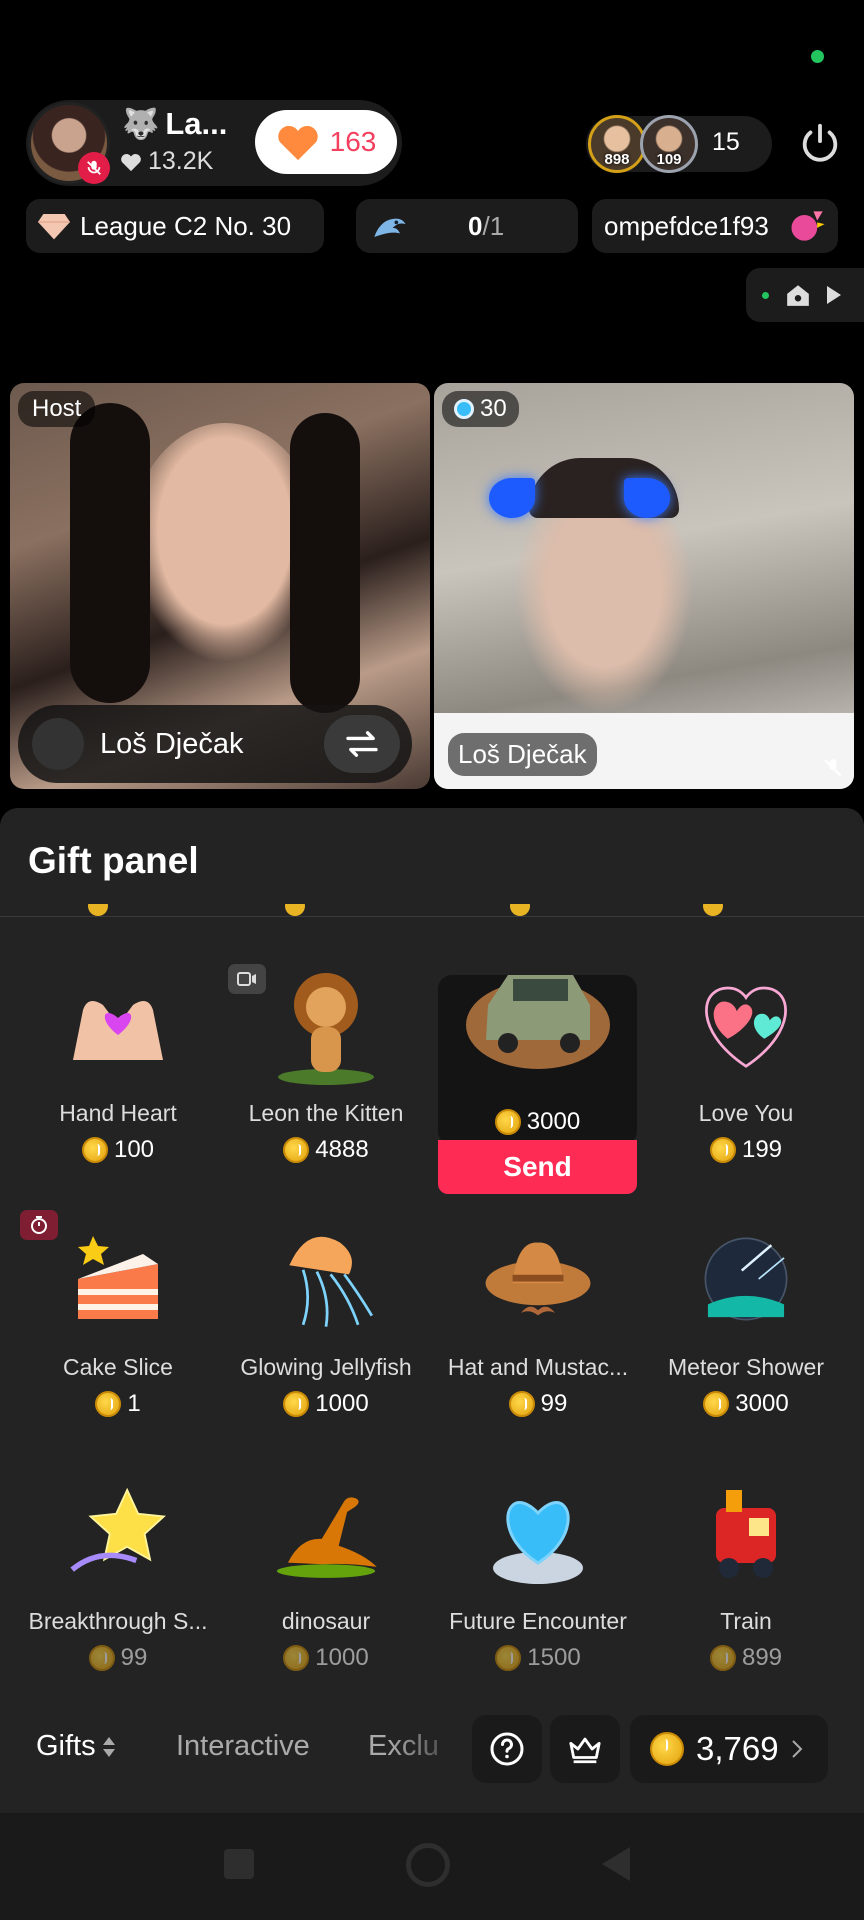  What do you see at coordinates (432, 916) in the screenshot?
I see `divider` at bounding box center [432, 916].